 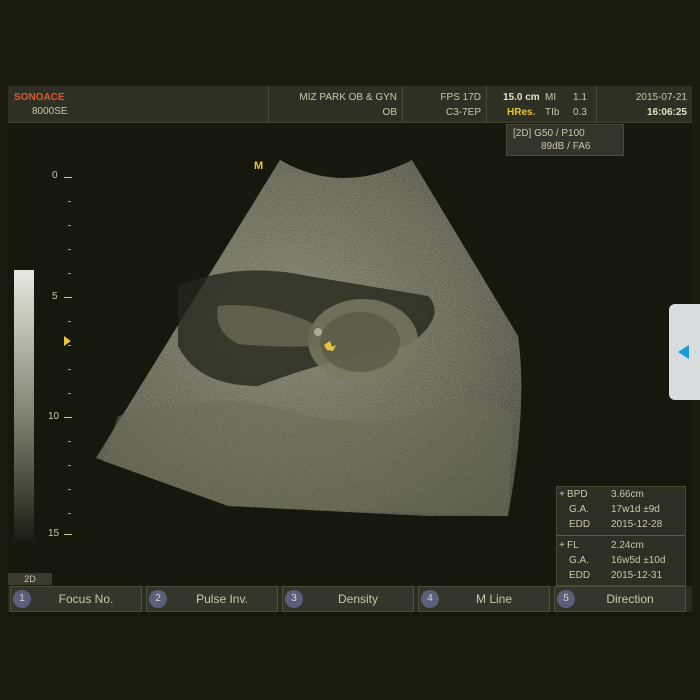 I want to click on fl-cursor-icon: +, so click(x=562, y=545).